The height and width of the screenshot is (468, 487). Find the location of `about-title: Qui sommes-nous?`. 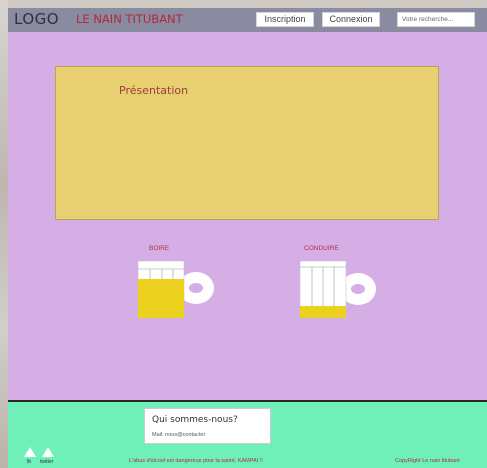

about-title: Qui sommes-nous? is located at coordinates (195, 420).